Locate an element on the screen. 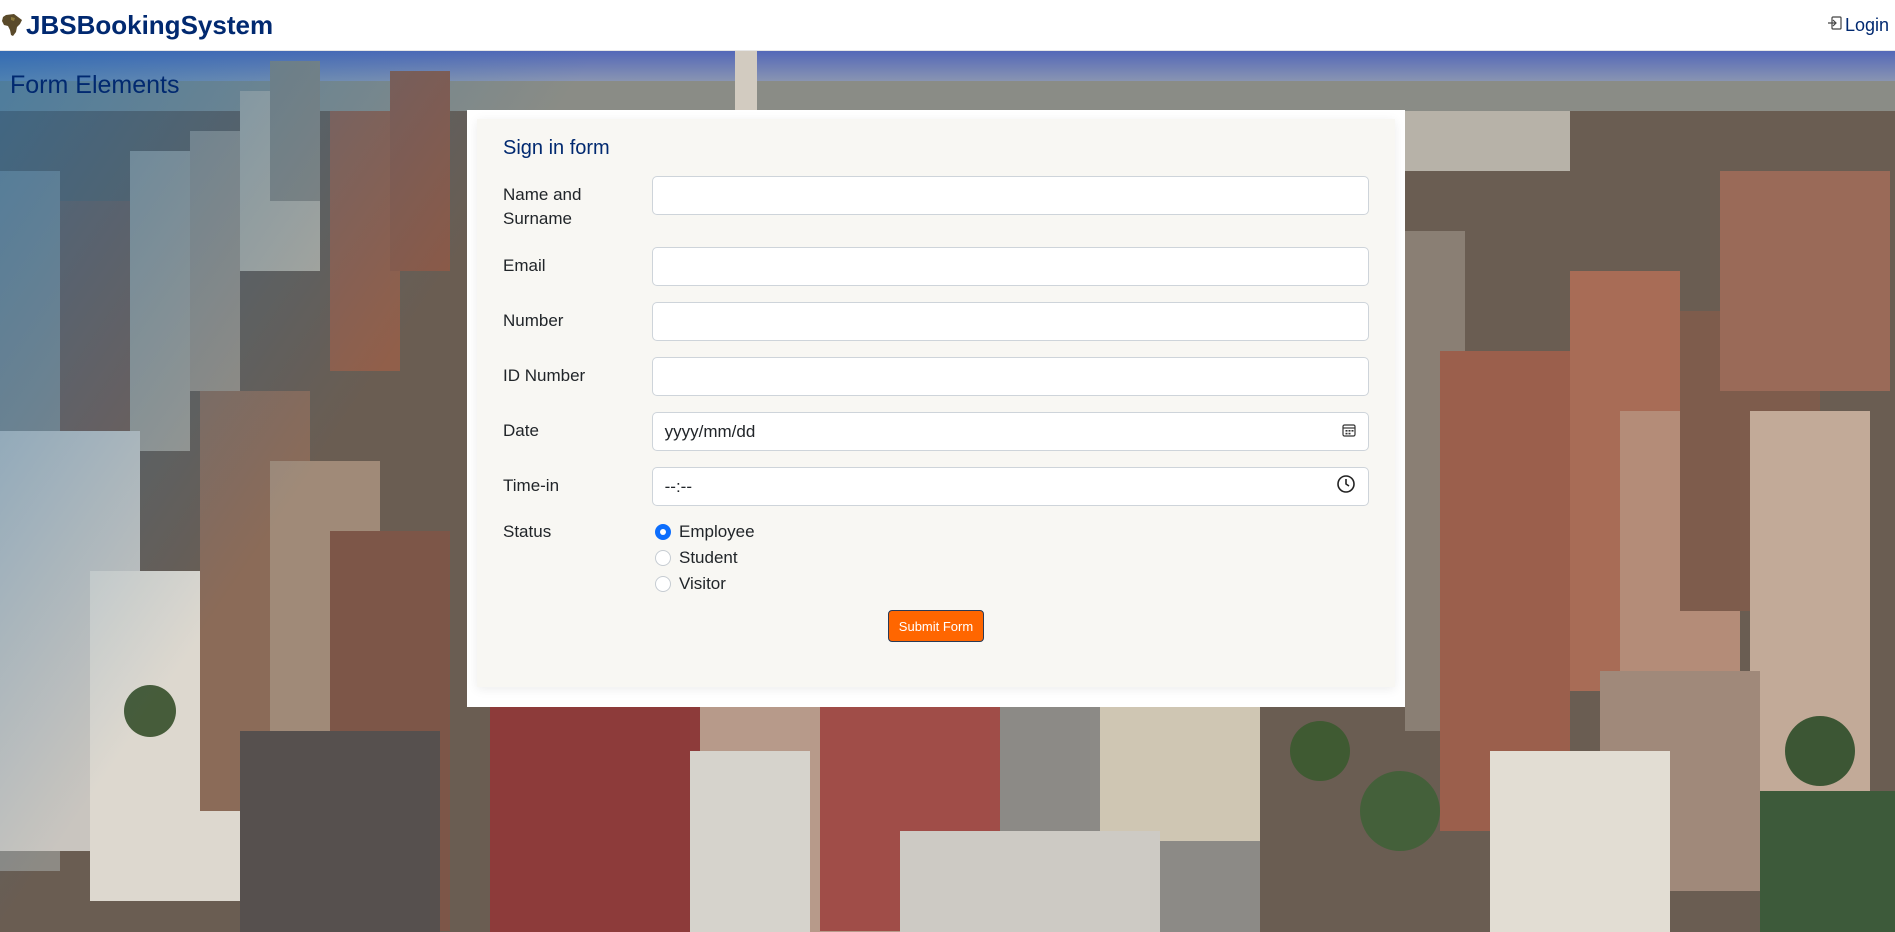 Image resolution: width=1895 pixels, height=932 pixels. submit-form-button: Submit Form is located at coordinates (936, 626).